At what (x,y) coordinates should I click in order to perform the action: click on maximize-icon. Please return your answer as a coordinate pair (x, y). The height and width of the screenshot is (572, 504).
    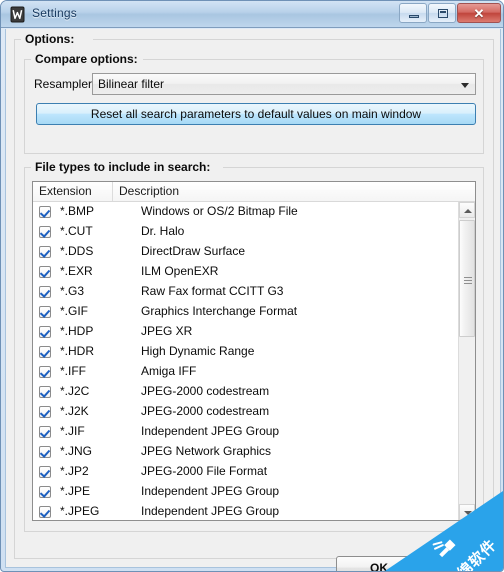
    Looking at the image, I should click on (443, 13).